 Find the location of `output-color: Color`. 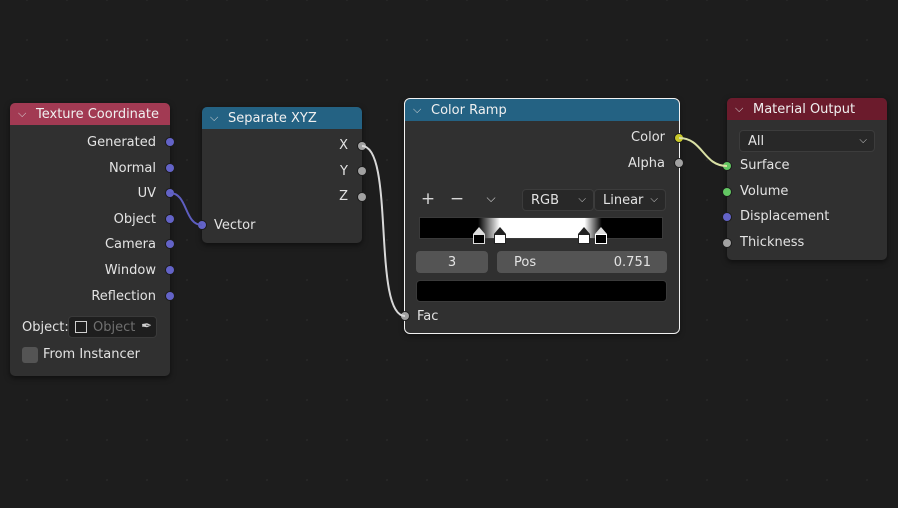

output-color: Color is located at coordinates (648, 137).